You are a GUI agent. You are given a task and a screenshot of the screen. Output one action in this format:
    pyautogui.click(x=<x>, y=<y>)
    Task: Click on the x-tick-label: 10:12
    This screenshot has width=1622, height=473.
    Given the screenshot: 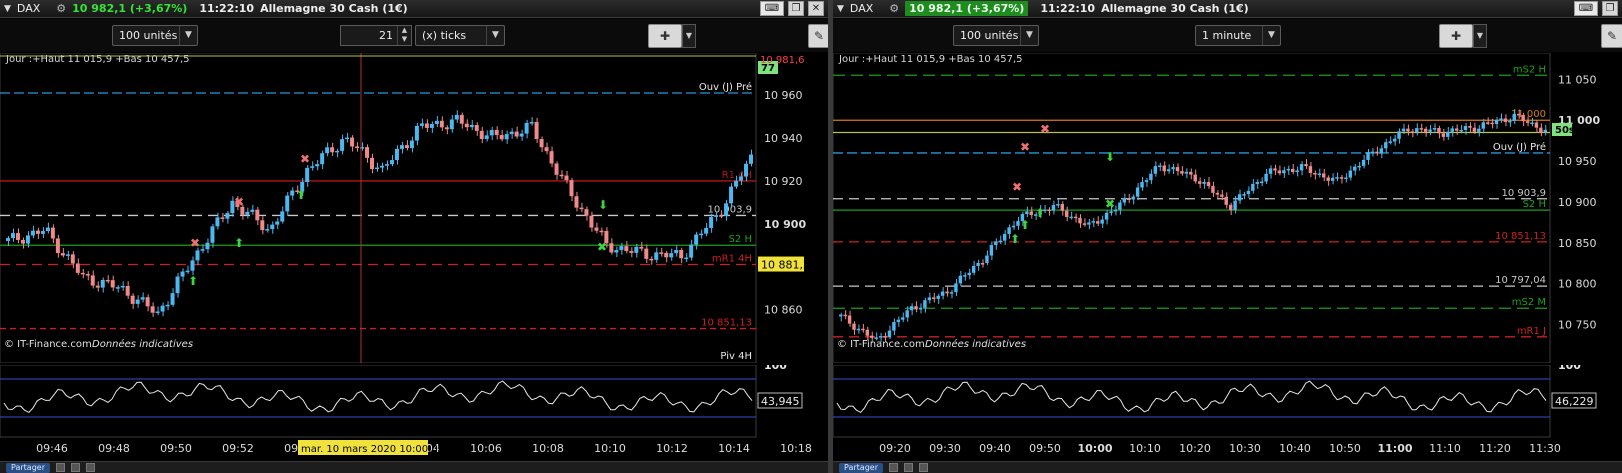 What is the action you would take?
    pyautogui.click(x=672, y=448)
    